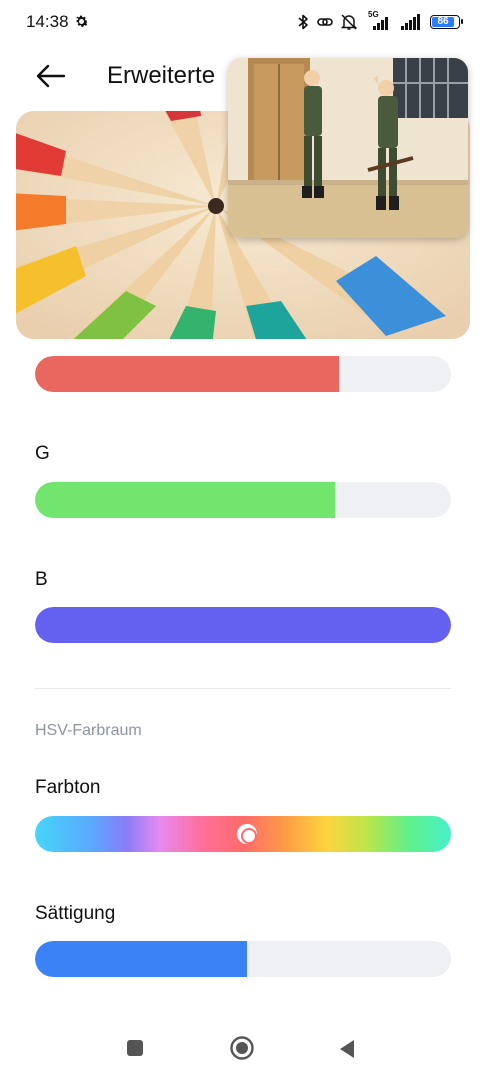 The height and width of the screenshot is (1080, 486). What do you see at coordinates (325, 22) in the screenshot?
I see `link-icon` at bounding box center [325, 22].